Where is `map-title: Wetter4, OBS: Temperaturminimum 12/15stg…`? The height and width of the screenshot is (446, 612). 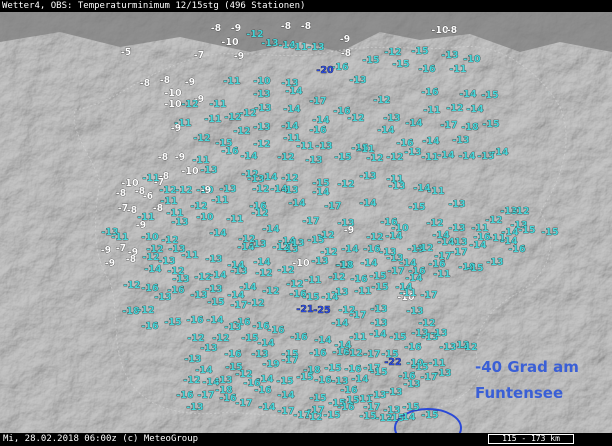 map-title: Wetter4, OBS: Temperaturminimum 12/15stg… is located at coordinates (306, 6).